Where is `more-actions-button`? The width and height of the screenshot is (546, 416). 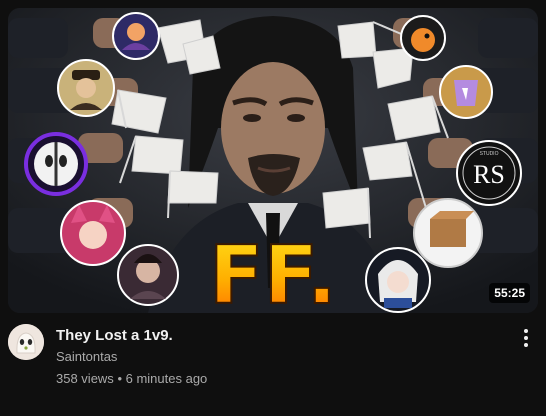
more-actions-button is located at coordinates (526, 338).